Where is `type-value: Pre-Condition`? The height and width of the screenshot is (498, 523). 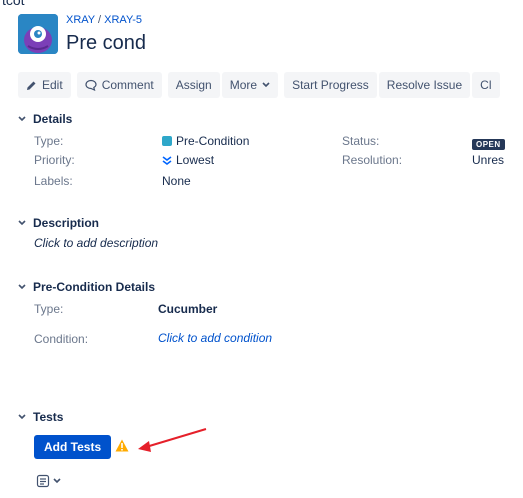 type-value: Pre-Condition is located at coordinates (205, 141).